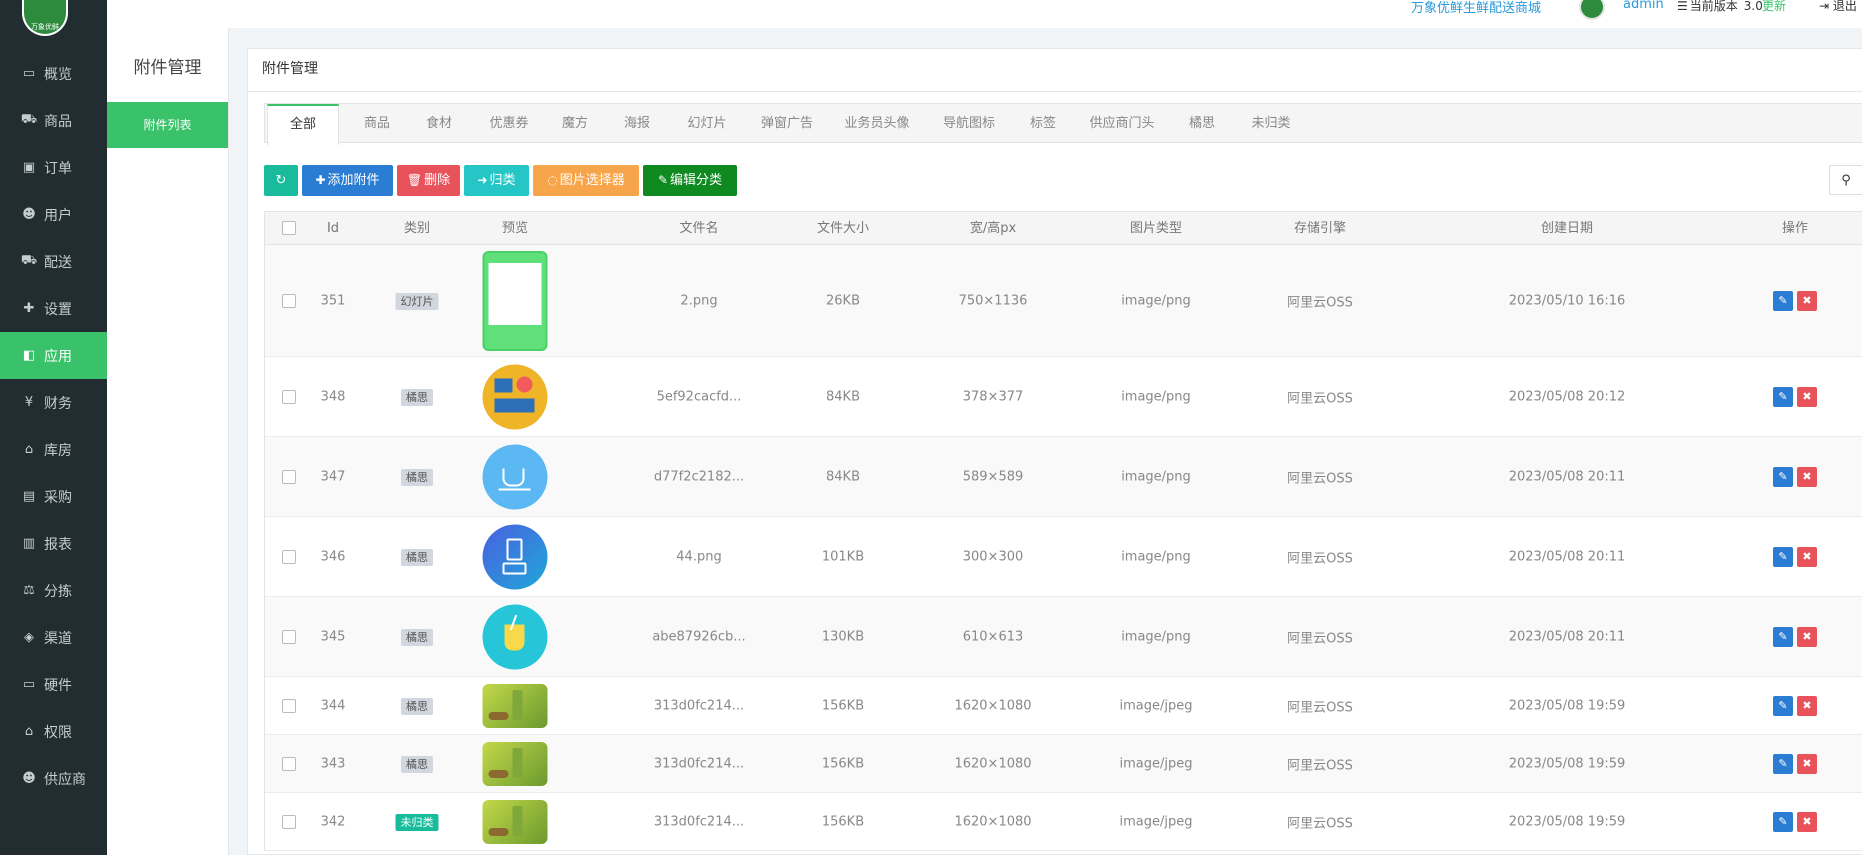 The image size is (1862, 855). What do you see at coordinates (428, 180) in the screenshot?
I see `delete-button: 🗑 删除` at bounding box center [428, 180].